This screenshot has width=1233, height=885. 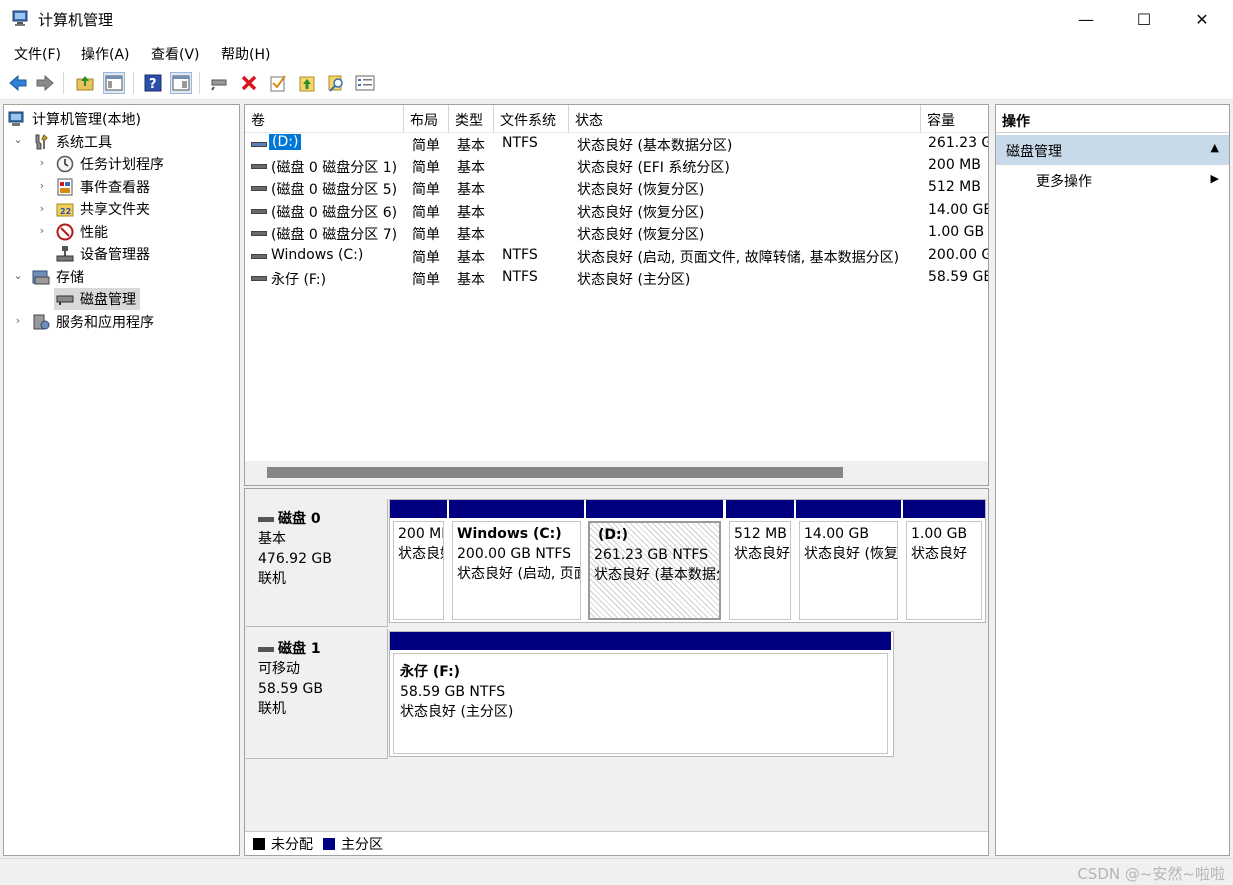 I want to click on actions-header: 操作, so click(x=1112, y=119).